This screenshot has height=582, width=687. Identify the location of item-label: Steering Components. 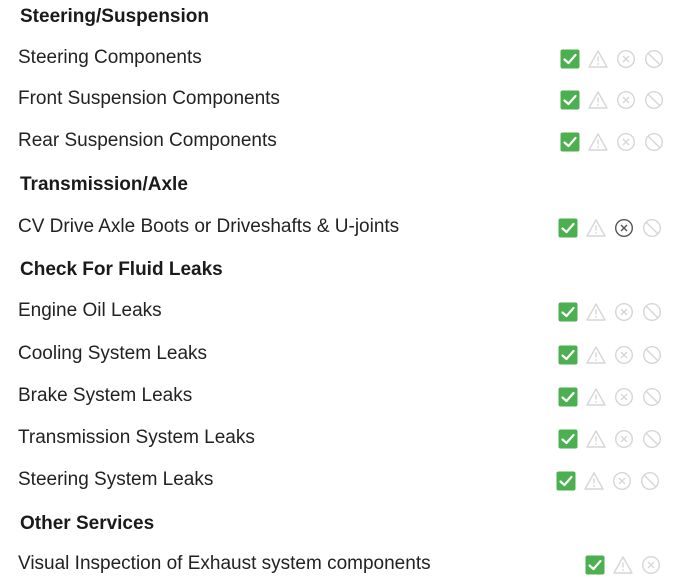
(110, 57).